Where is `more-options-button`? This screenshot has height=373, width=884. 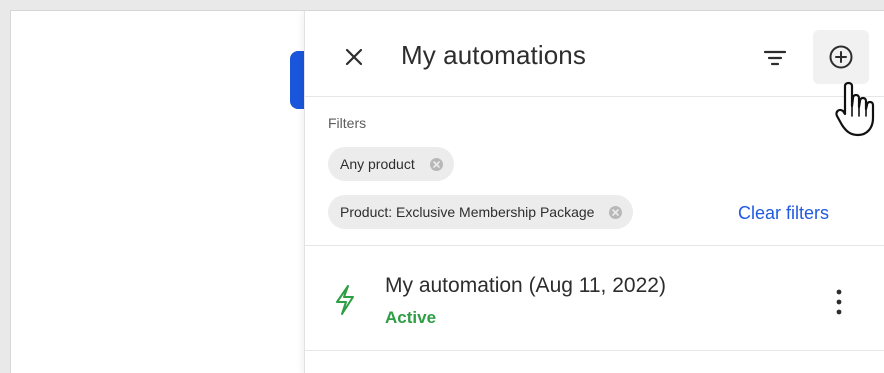 more-options-button is located at coordinates (839, 302).